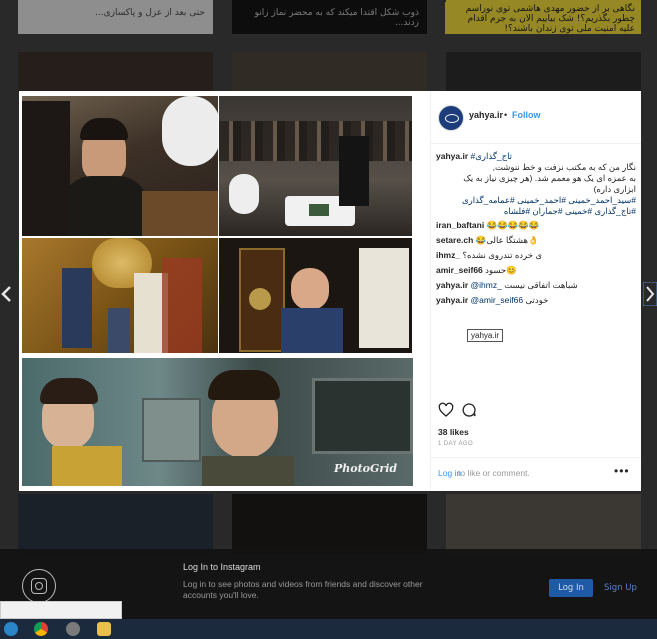  Describe the element at coordinates (564, 167) in the screenshot. I see `caption-line: نگار من که به مکتب نرفت و خط ننوشت,` at that location.